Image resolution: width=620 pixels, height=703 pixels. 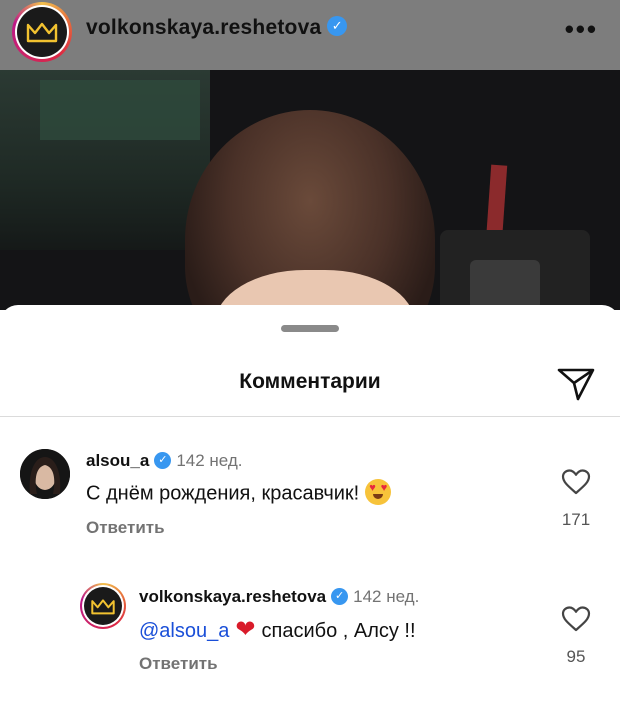 I want to click on post-header: volkonskaya.reshetova ✓ •••, so click(x=310, y=35).